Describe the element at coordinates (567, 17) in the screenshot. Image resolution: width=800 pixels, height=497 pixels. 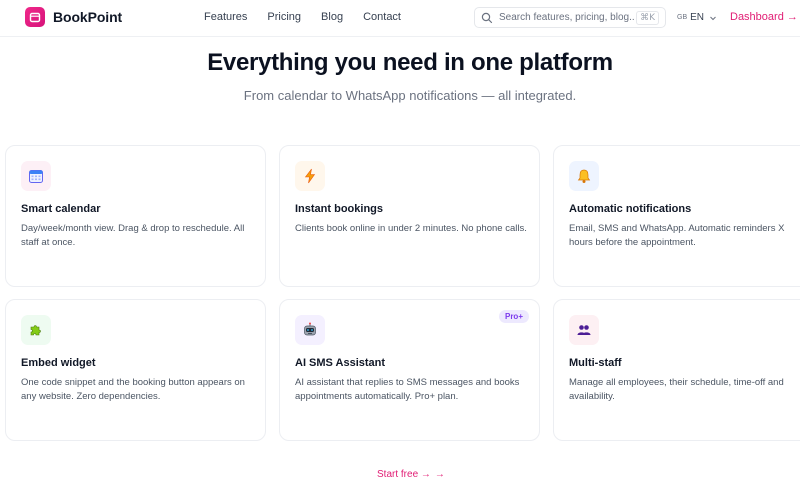
I see `search-input` at that location.